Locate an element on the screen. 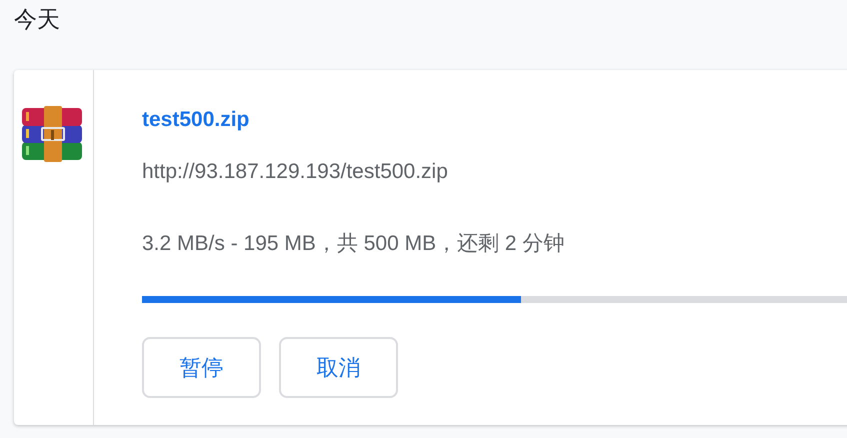  file-url: http://93.187.129.193/test500.zip is located at coordinates (295, 172).